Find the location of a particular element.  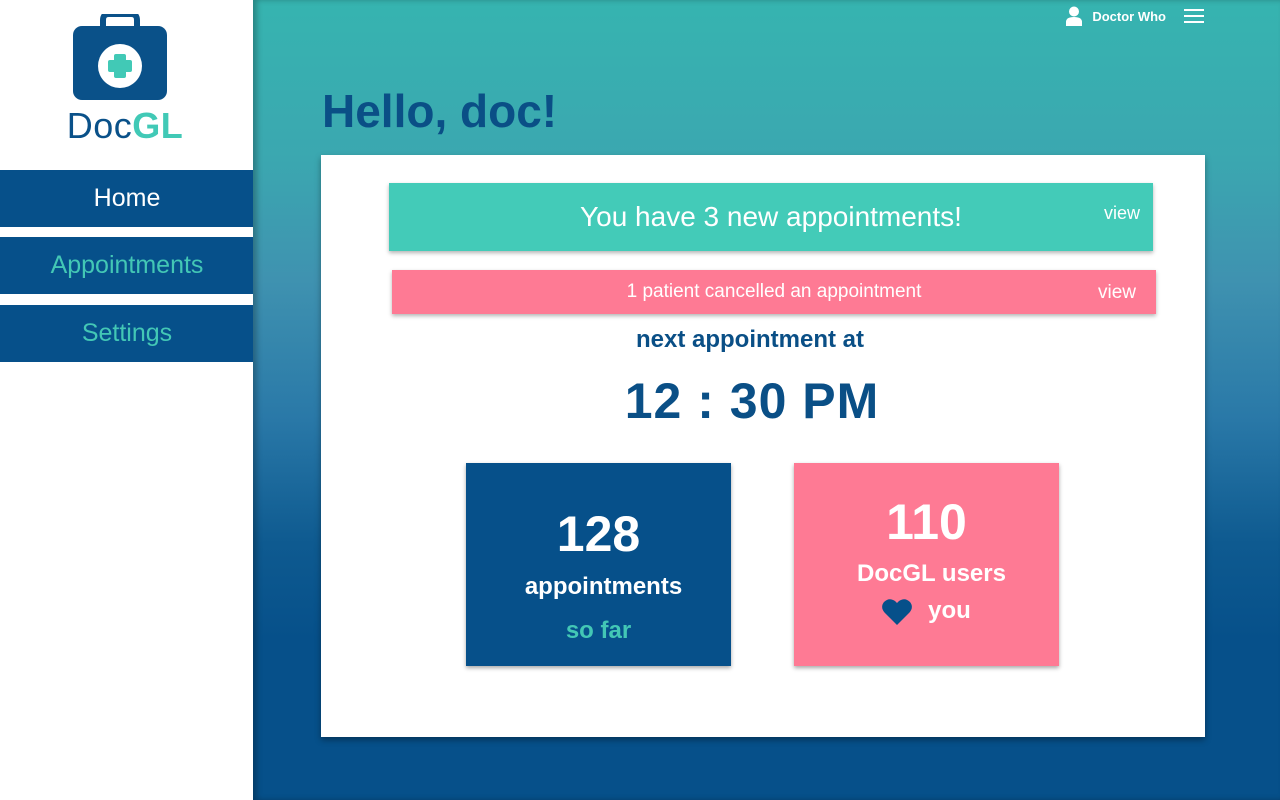

new-appointments-message: You have 3 new appointments! is located at coordinates (771, 216).